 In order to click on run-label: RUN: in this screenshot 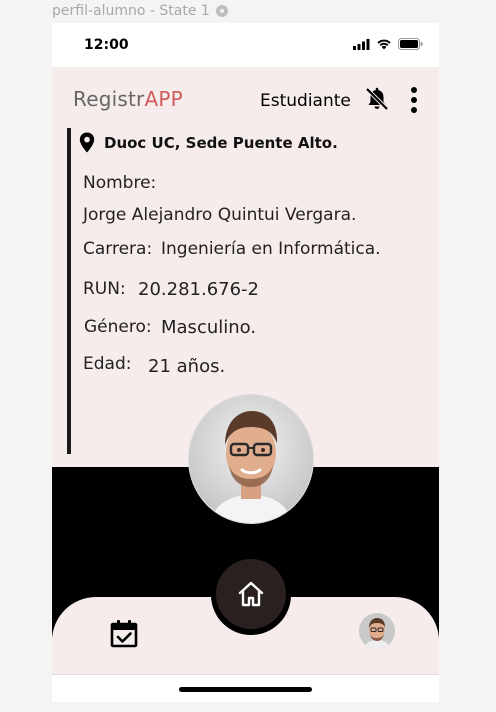, I will do `click(104, 289)`.